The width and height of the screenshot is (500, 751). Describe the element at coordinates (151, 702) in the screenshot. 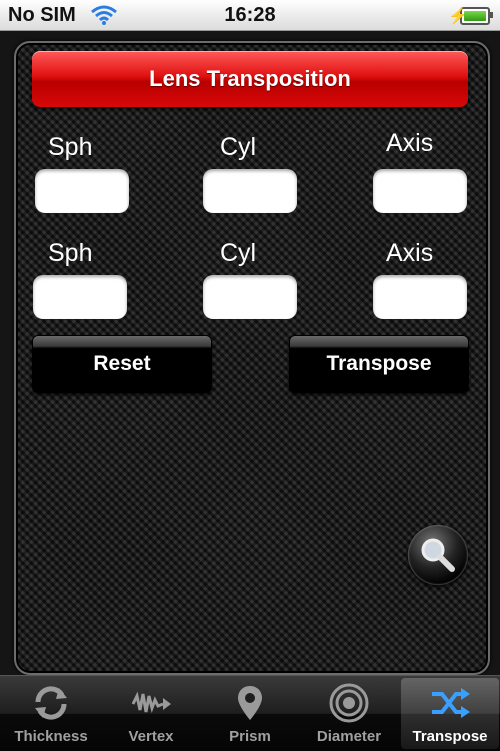

I see `wave-icon` at that location.